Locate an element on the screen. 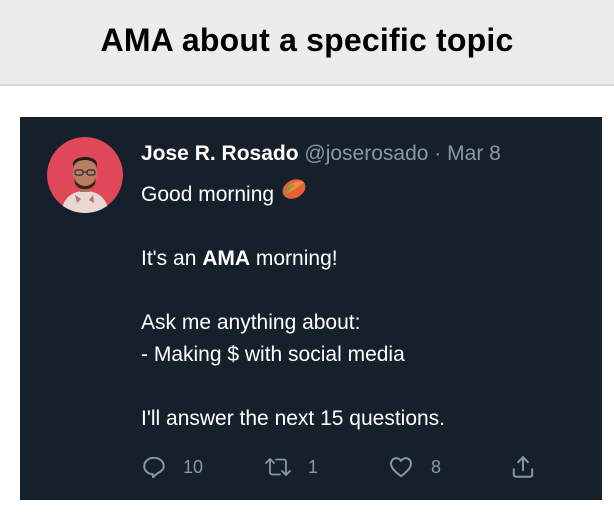  author-handle: @joserosado is located at coordinates (366, 153).